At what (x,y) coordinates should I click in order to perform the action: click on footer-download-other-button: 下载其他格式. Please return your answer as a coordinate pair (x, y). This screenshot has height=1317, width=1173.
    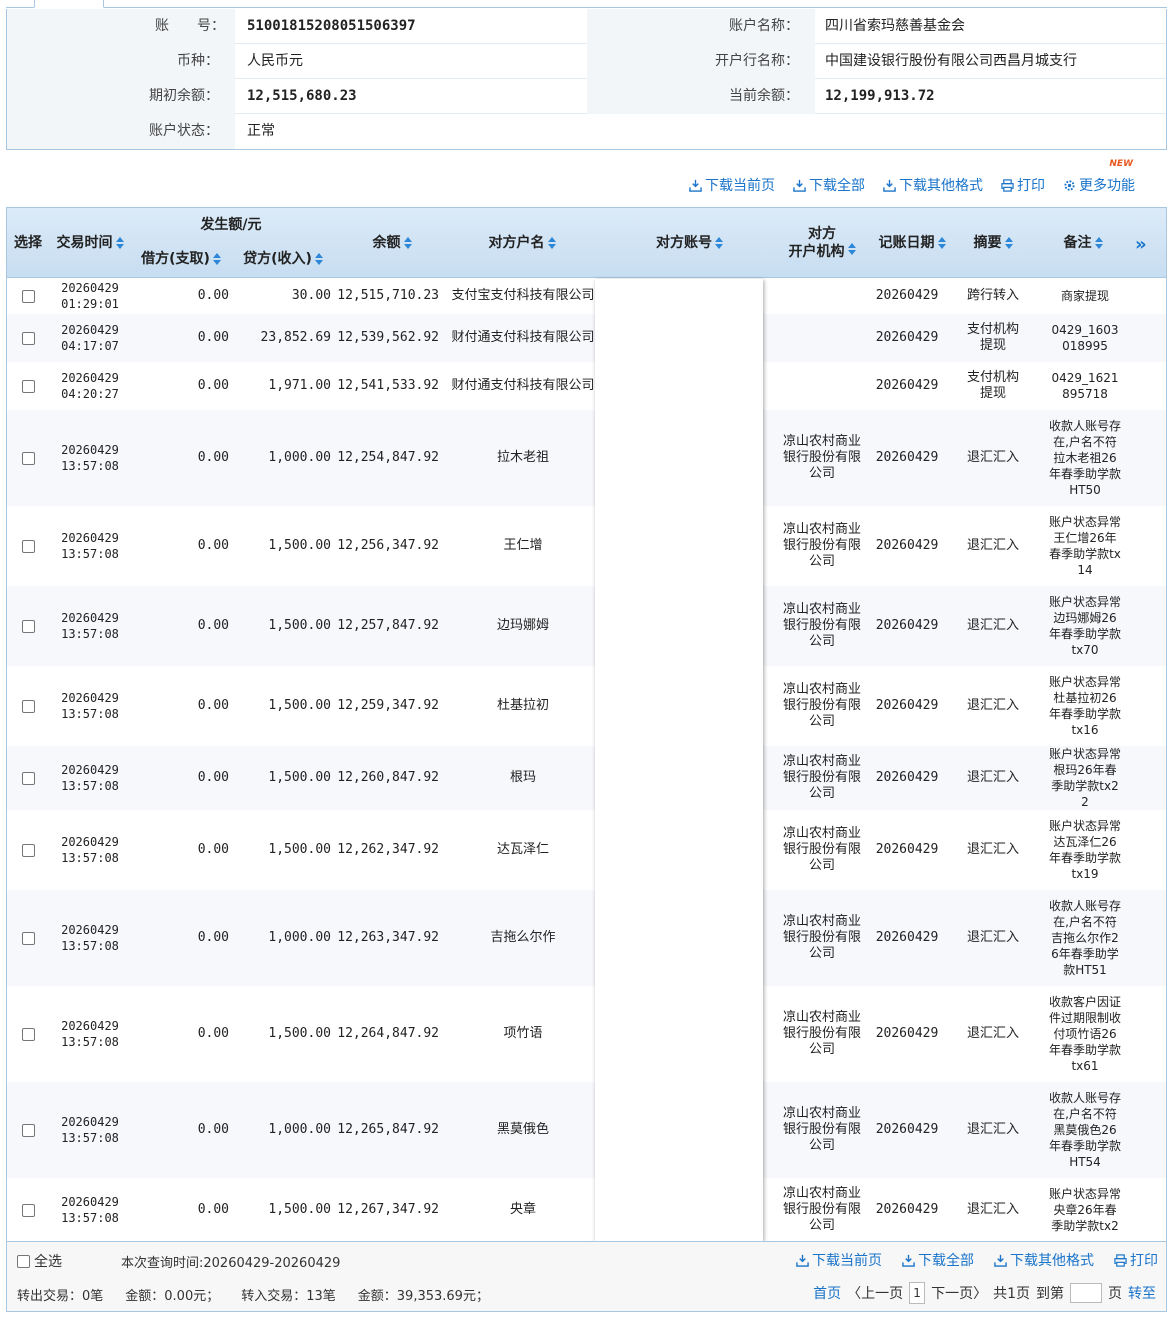
    Looking at the image, I should click on (1044, 1260).